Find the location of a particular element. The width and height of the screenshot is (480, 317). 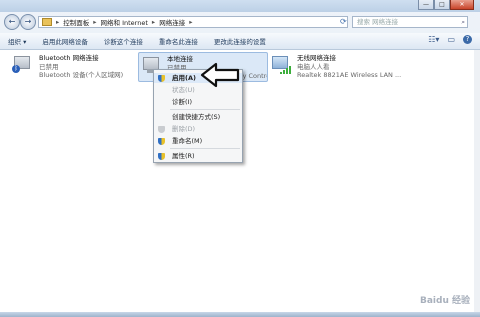

signal-bars-icon is located at coordinates (286, 70).